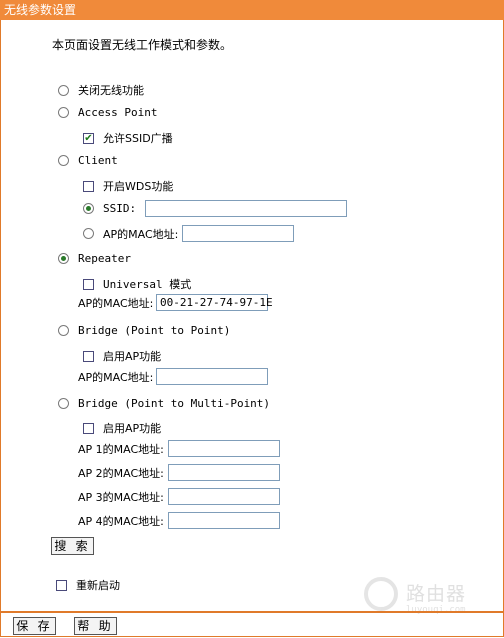  I want to click on repeater-universal-label: Universal 模式, so click(147, 284).